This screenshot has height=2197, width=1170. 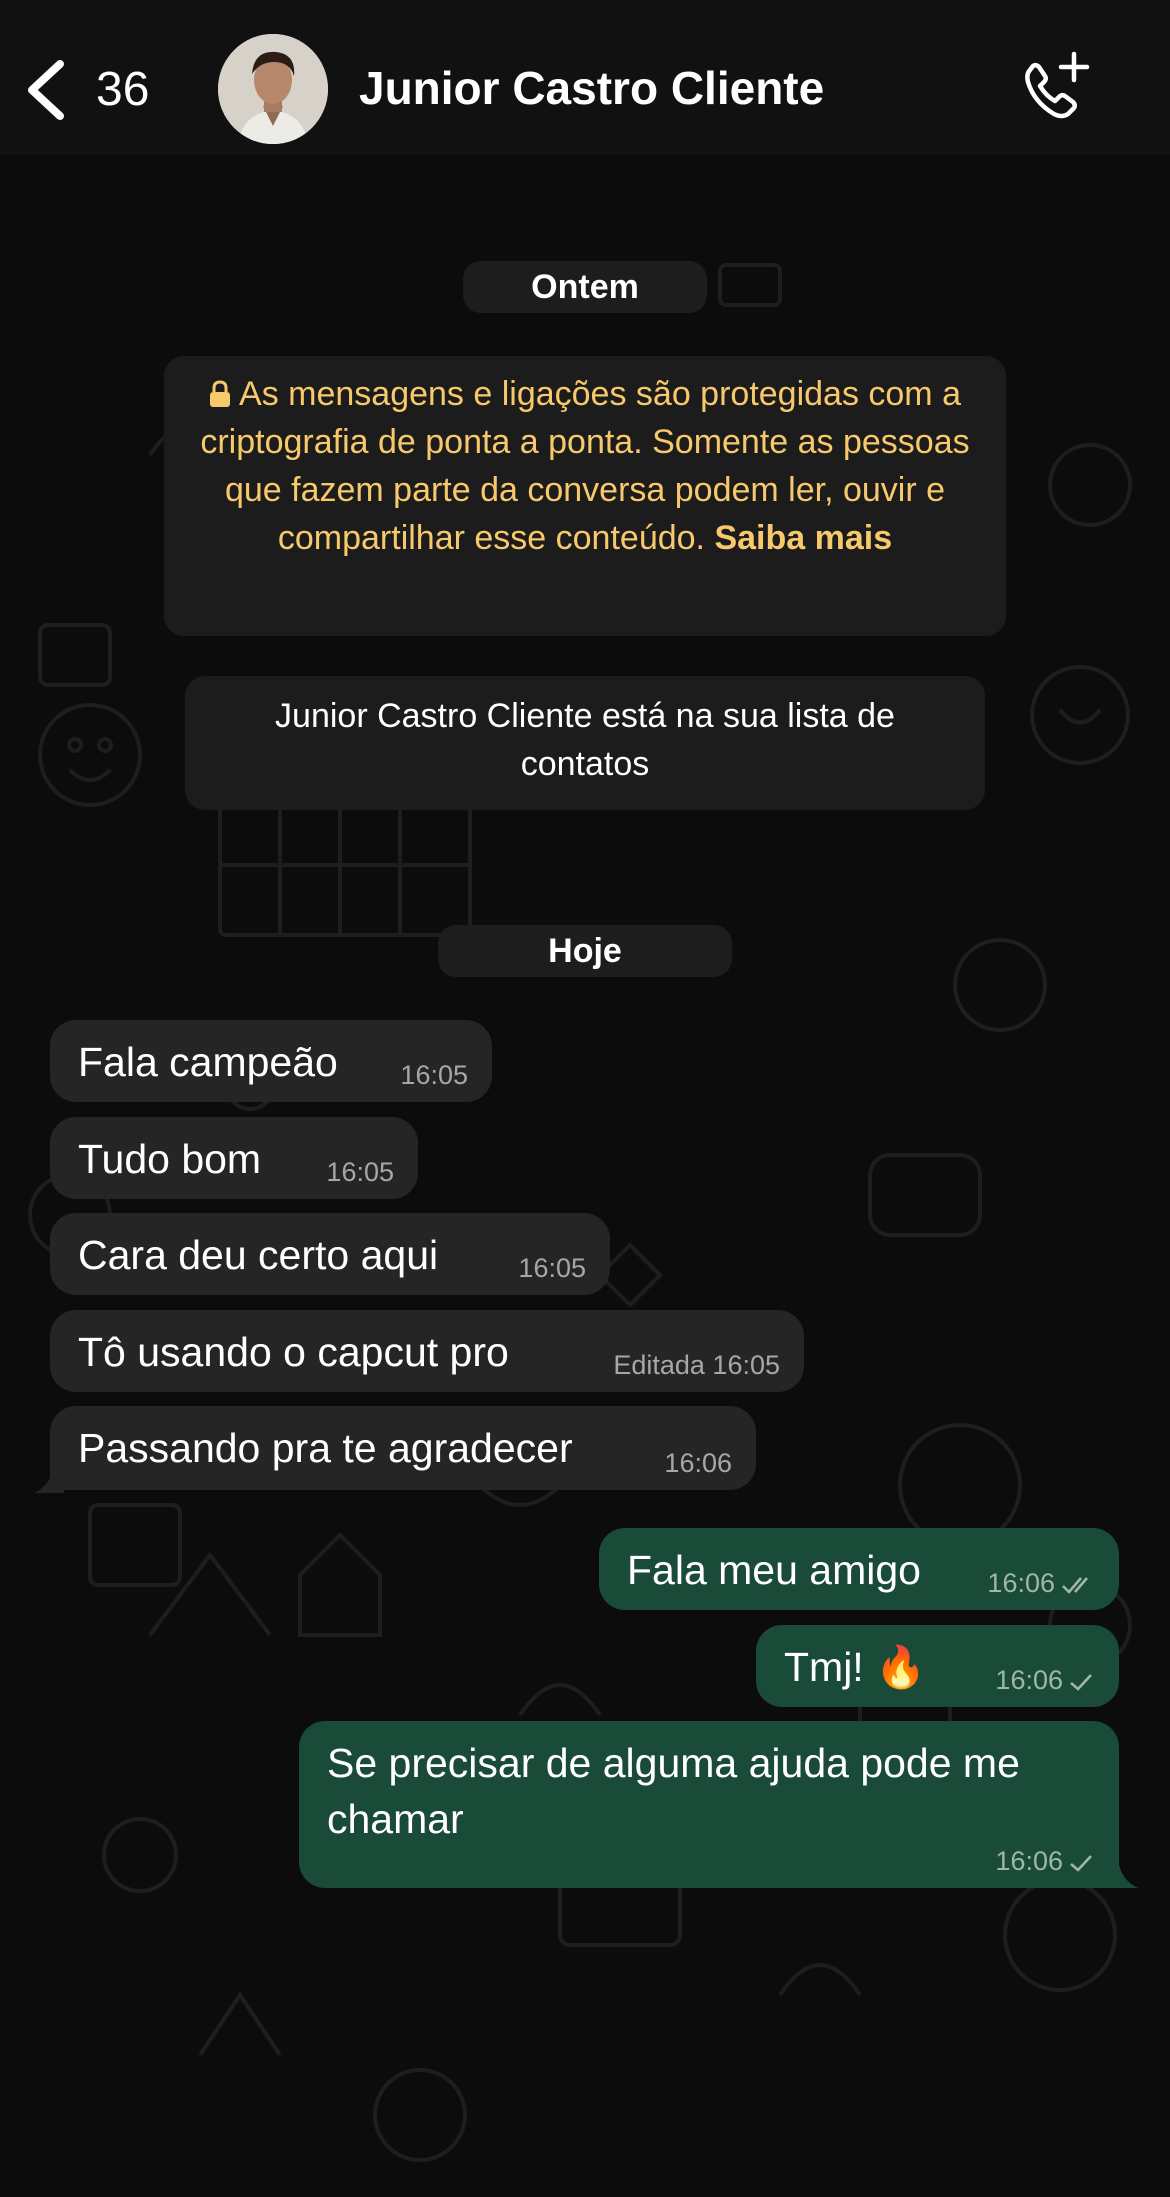 I want to click on avatar, so click(x=273, y=89).